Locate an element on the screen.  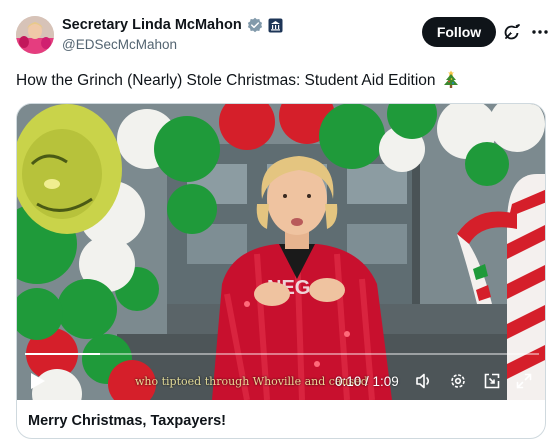
pip-icon is located at coordinates (492, 381).